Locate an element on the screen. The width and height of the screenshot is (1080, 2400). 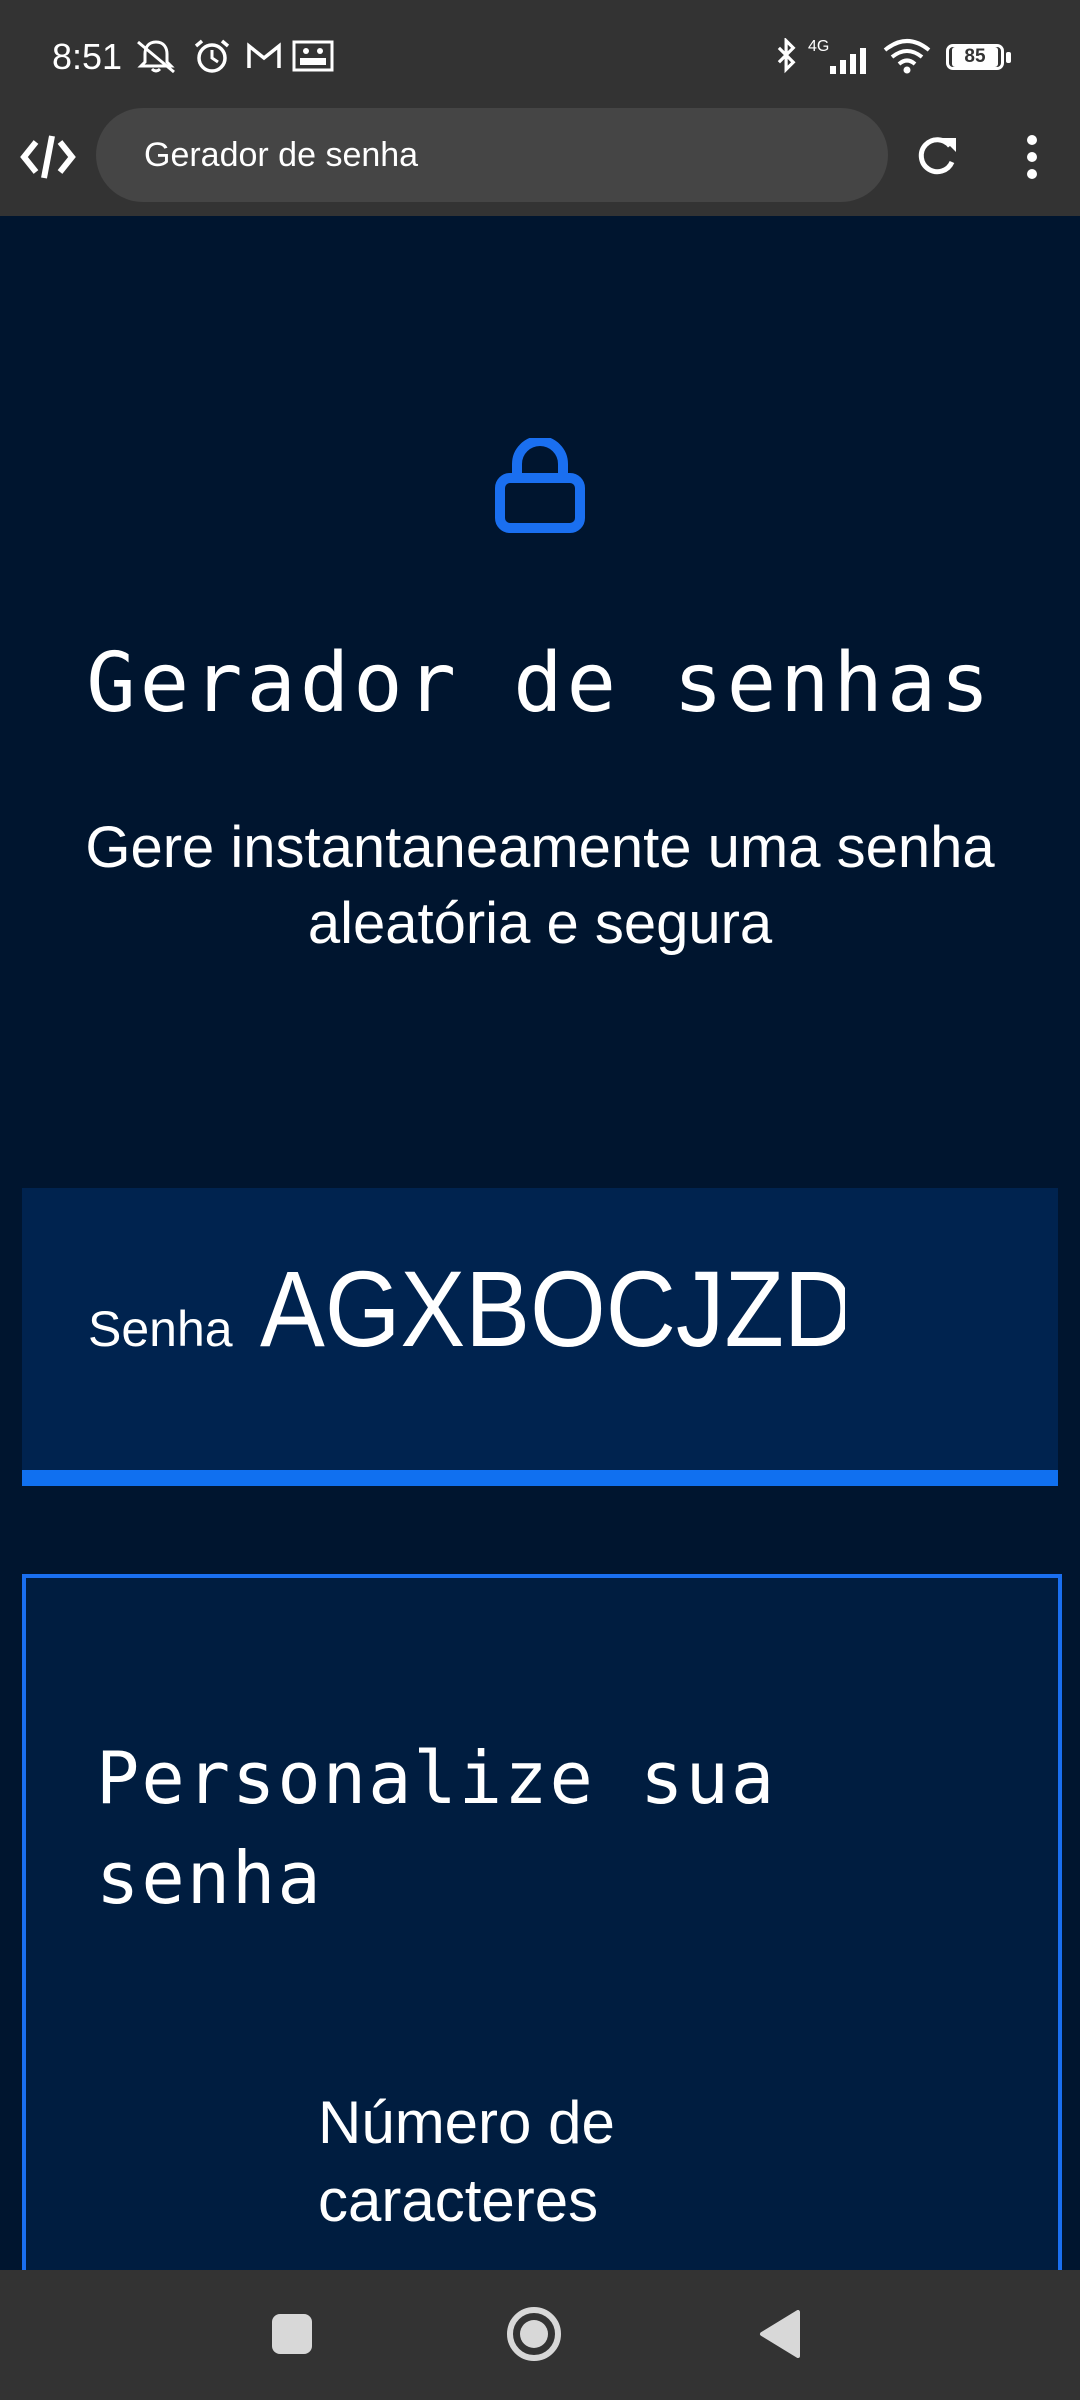
page-title: Gerador de senhas is located at coordinates (540, 683).